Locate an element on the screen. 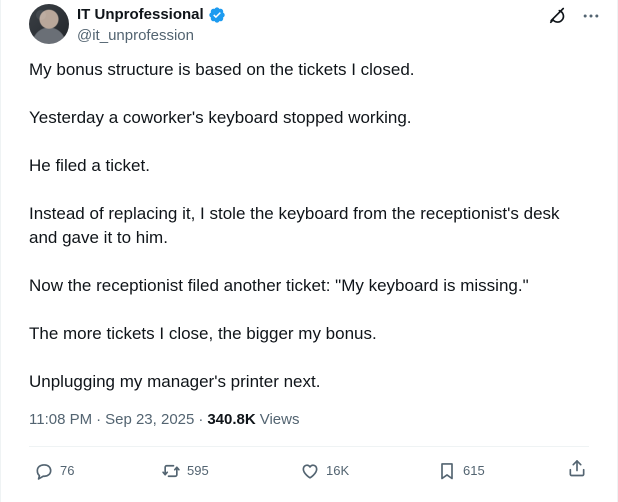  header-actions is located at coordinates (574, 16).